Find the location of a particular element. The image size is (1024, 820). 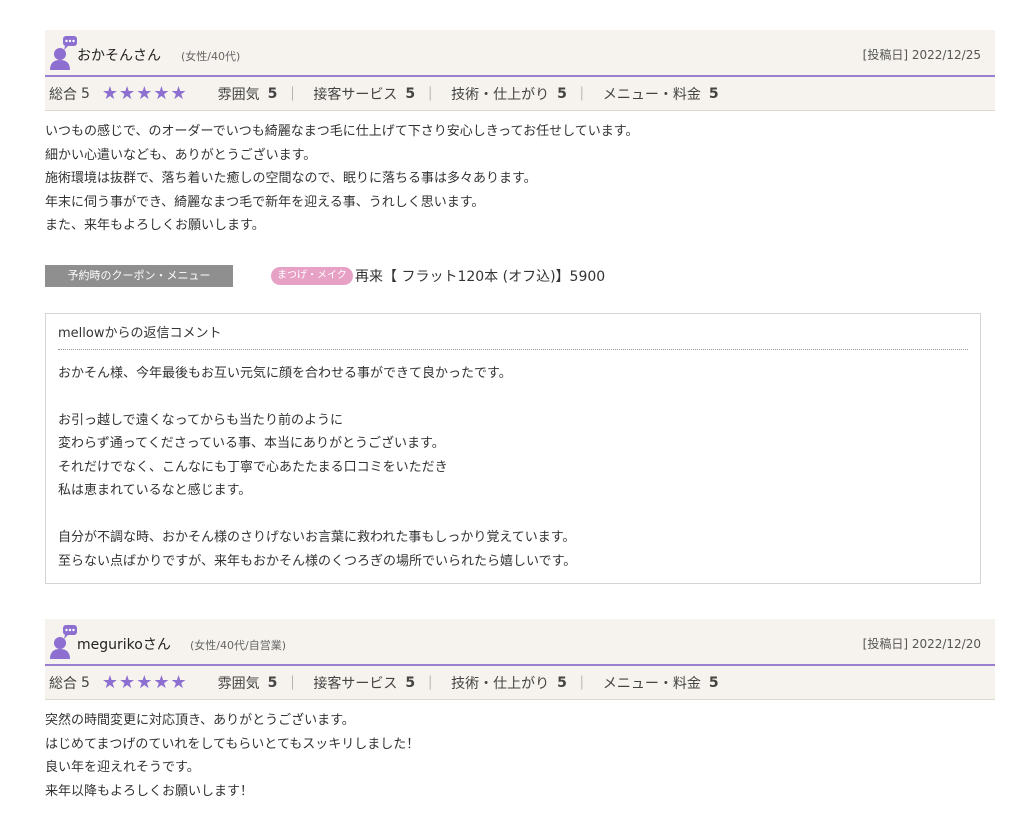

reviewer-attributes: (女性/40代/自営業) is located at coordinates (238, 645).